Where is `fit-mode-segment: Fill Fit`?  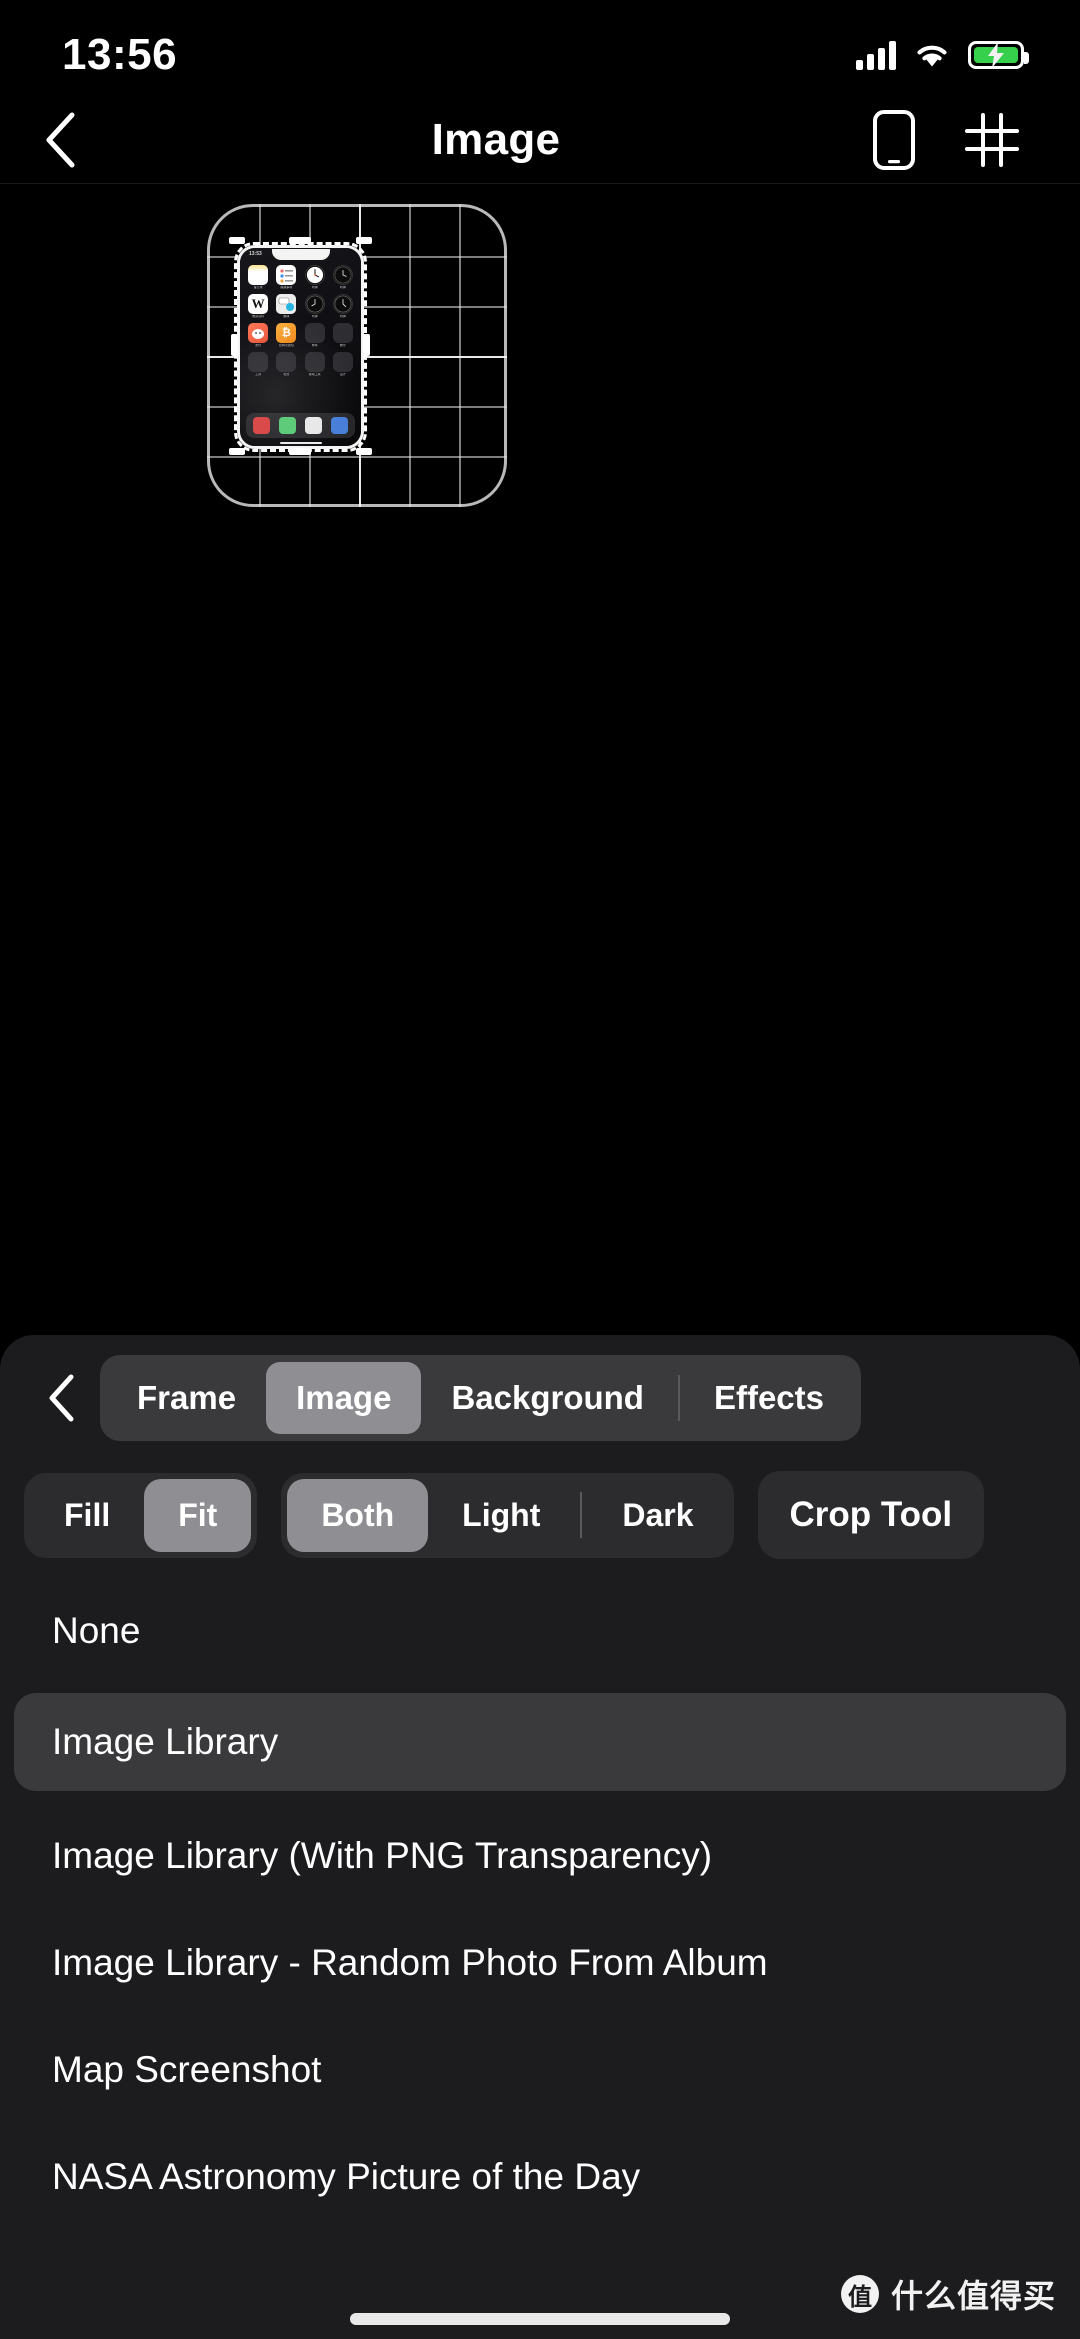
fit-mode-segment: Fill Fit is located at coordinates (141, 1515).